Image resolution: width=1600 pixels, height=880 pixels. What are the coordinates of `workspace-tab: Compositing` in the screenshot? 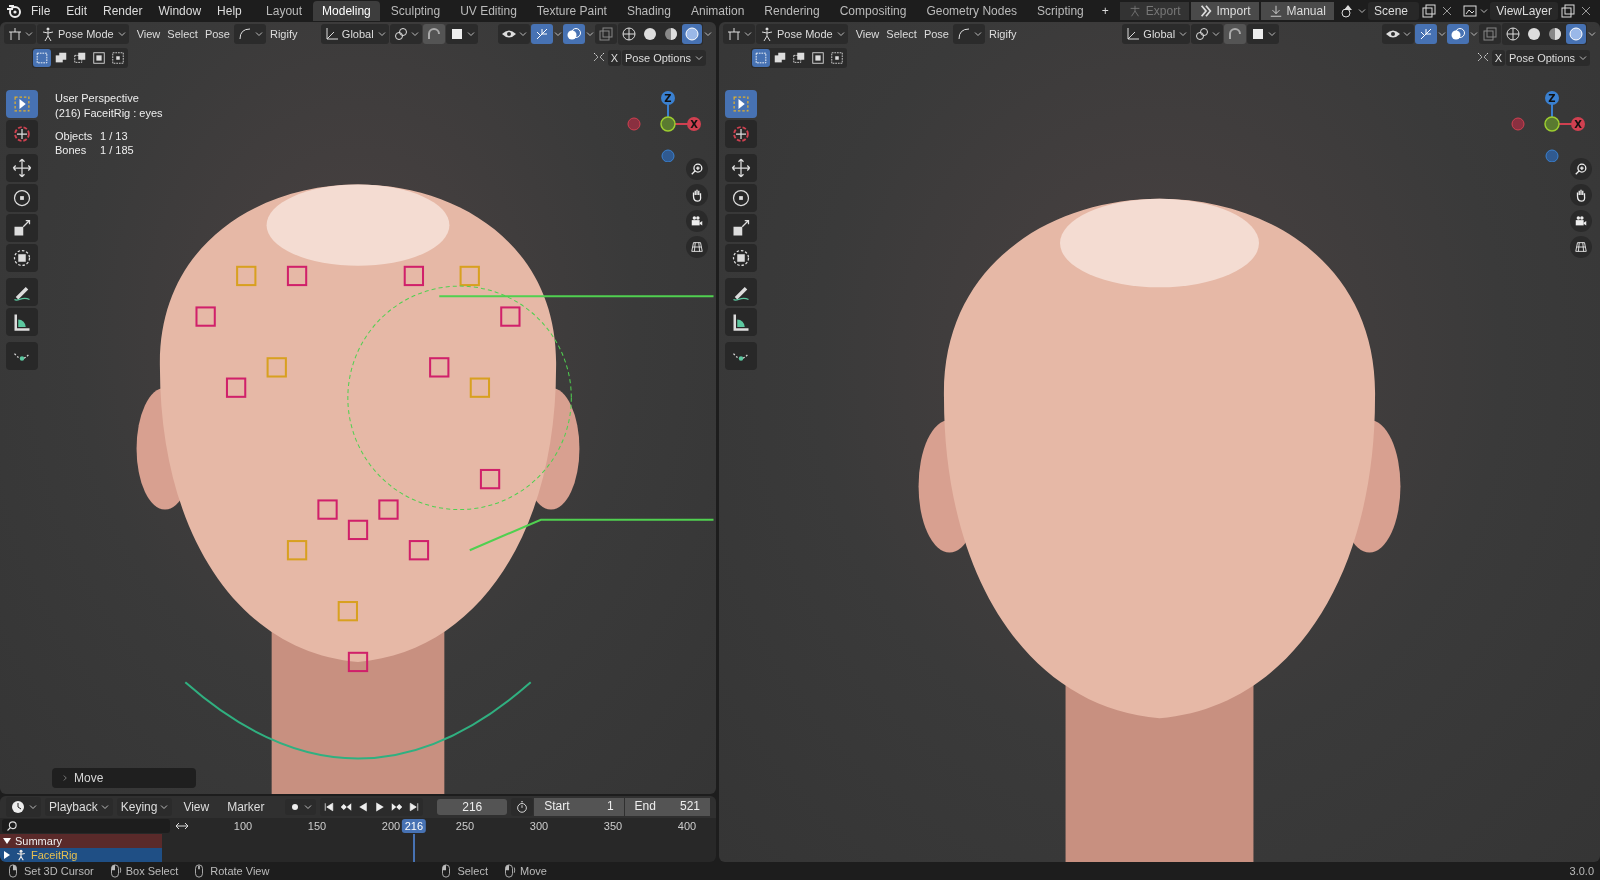 It's located at (873, 11).